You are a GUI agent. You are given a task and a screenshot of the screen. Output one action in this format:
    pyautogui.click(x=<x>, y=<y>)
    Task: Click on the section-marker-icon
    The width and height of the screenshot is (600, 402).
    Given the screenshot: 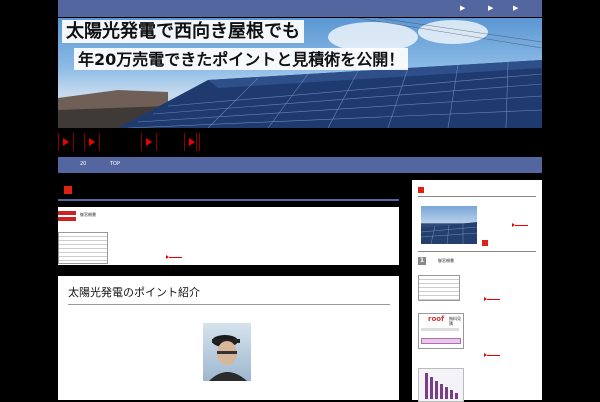 What is the action you would take?
    pyautogui.click(x=68, y=190)
    